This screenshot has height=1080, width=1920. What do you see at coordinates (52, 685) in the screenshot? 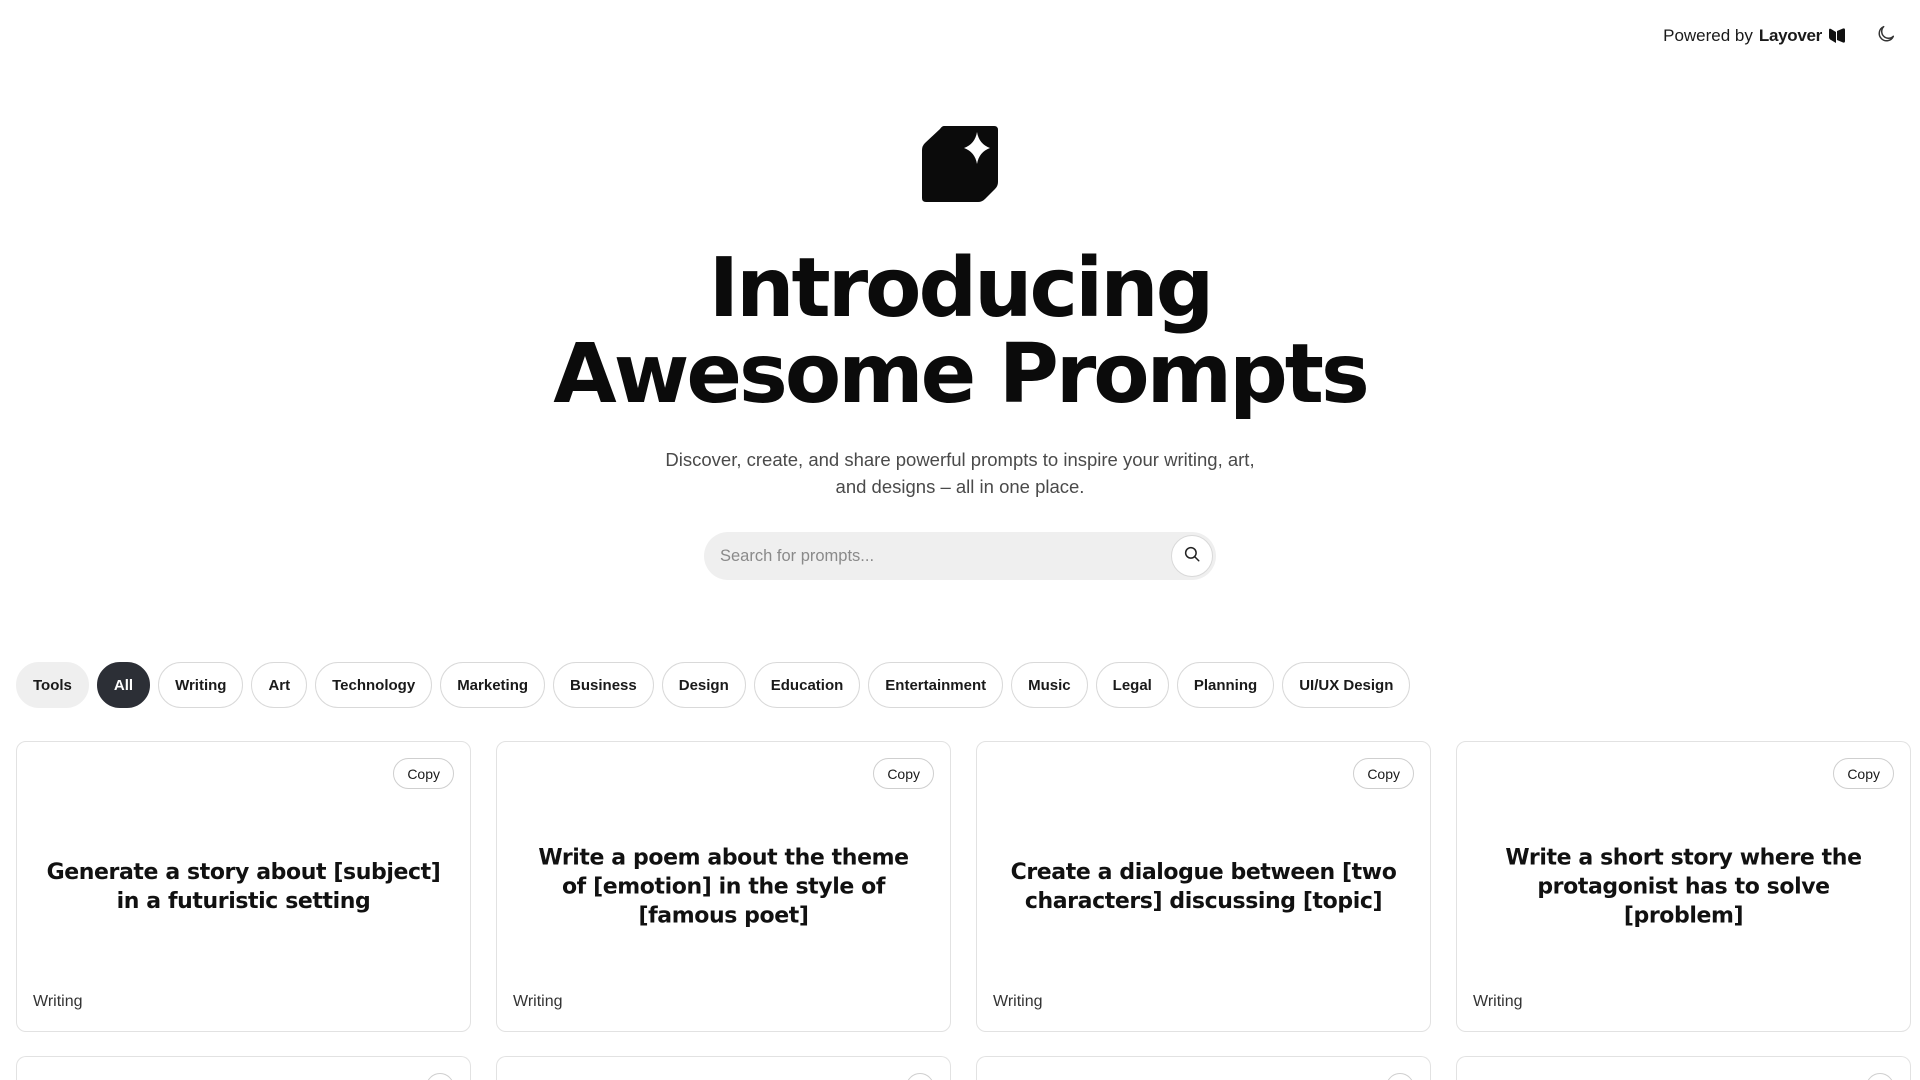
I see `tools-button: Tools` at bounding box center [52, 685].